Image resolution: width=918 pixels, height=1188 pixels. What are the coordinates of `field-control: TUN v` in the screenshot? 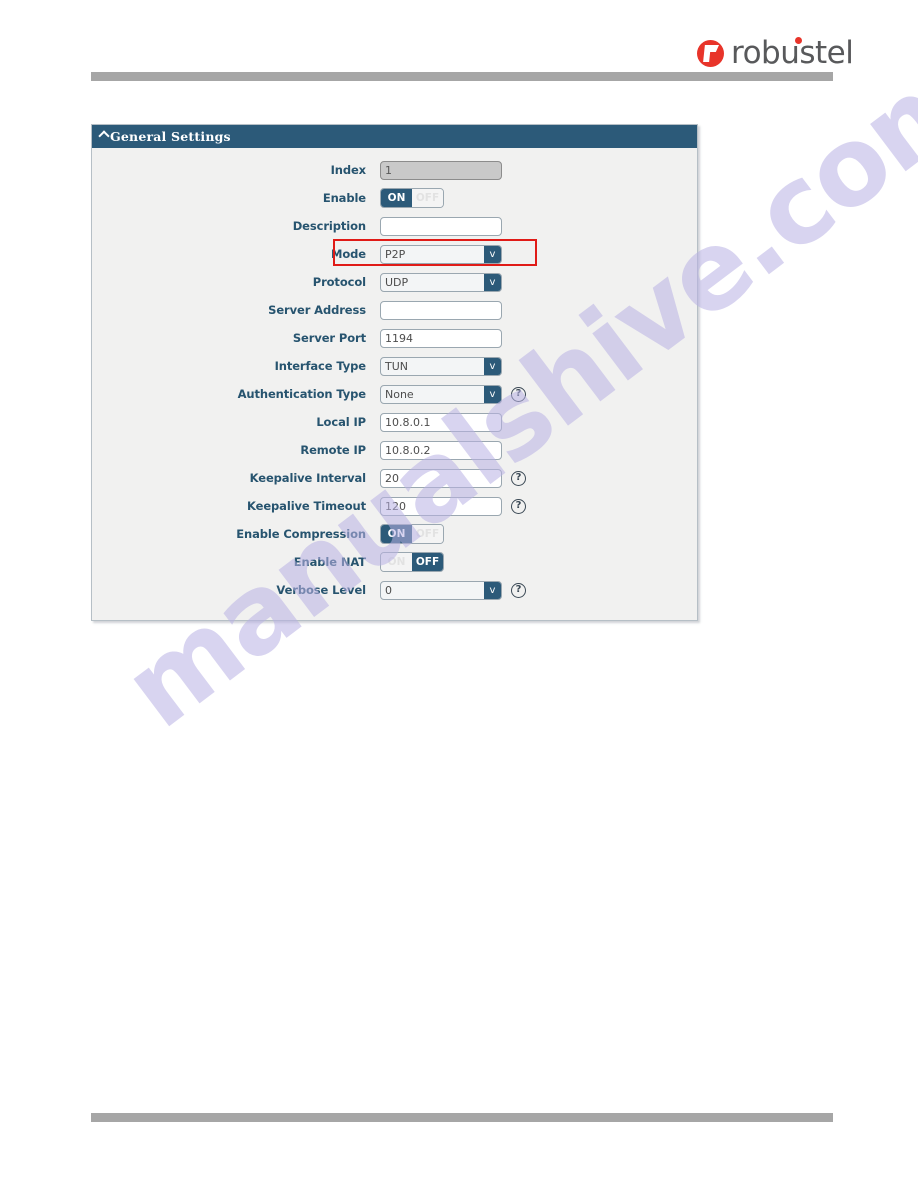 It's located at (441, 366).